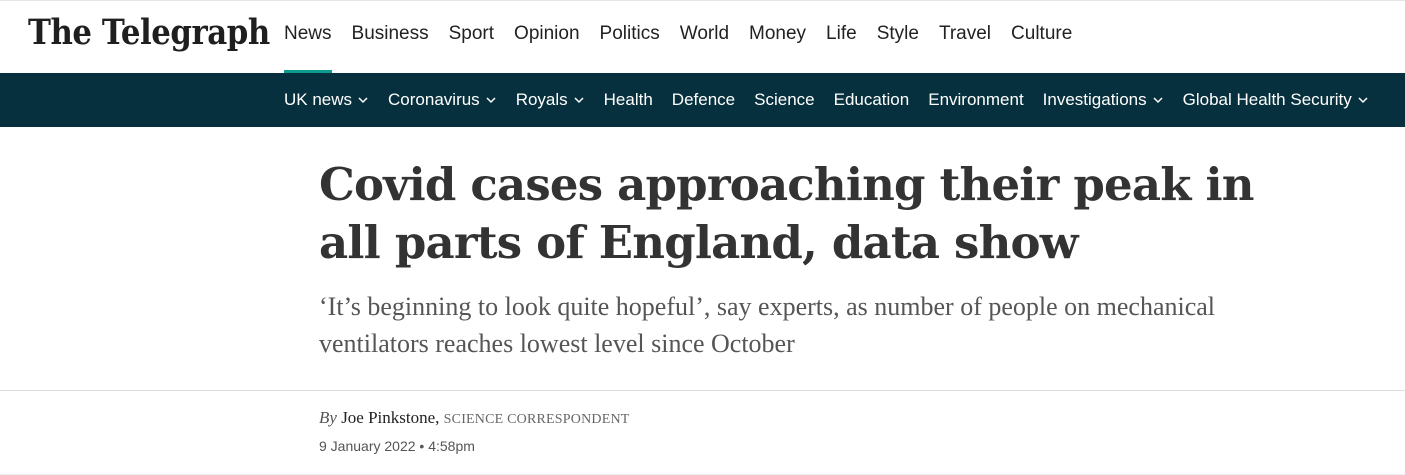 This screenshot has height=475, width=1405. What do you see at coordinates (434, 99) in the screenshot?
I see `section-nav-label: Coronavirus` at bounding box center [434, 99].